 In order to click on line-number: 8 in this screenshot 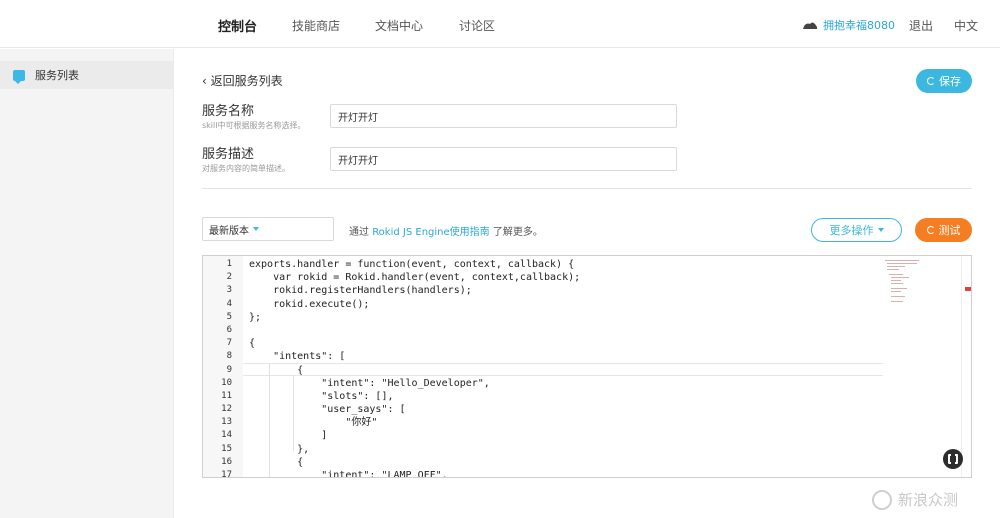, I will do `click(229, 356)`.